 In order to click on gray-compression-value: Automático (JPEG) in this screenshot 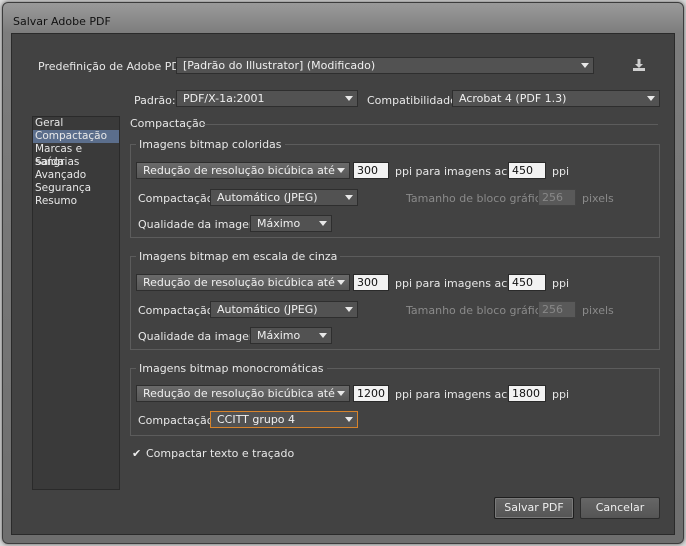, I will do `click(267, 309)`.